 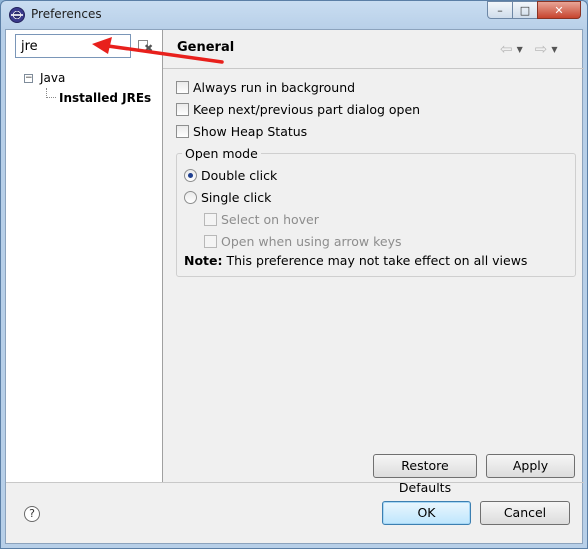 I want to click on close-button: ✕, so click(x=559, y=10).